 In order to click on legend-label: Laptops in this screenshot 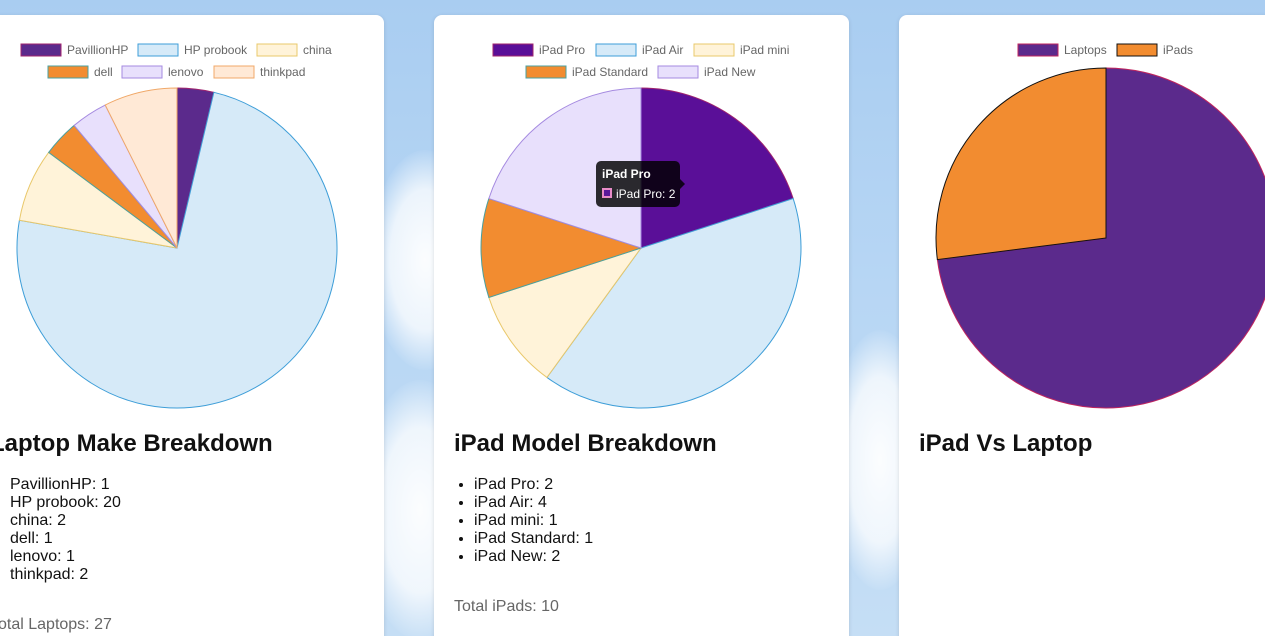, I will do `click(1085, 50)`.